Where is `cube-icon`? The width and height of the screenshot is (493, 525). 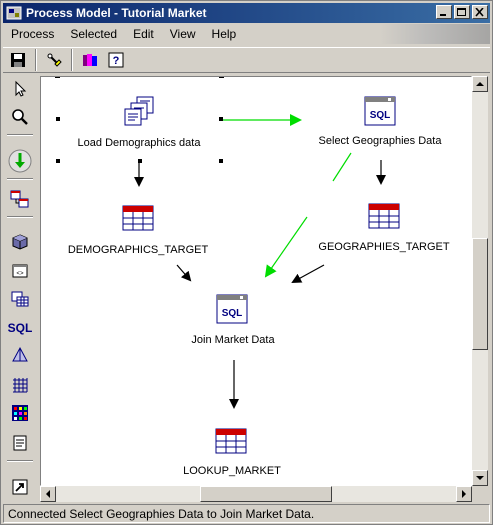 cube-icon is located at coordinates (20, 242).